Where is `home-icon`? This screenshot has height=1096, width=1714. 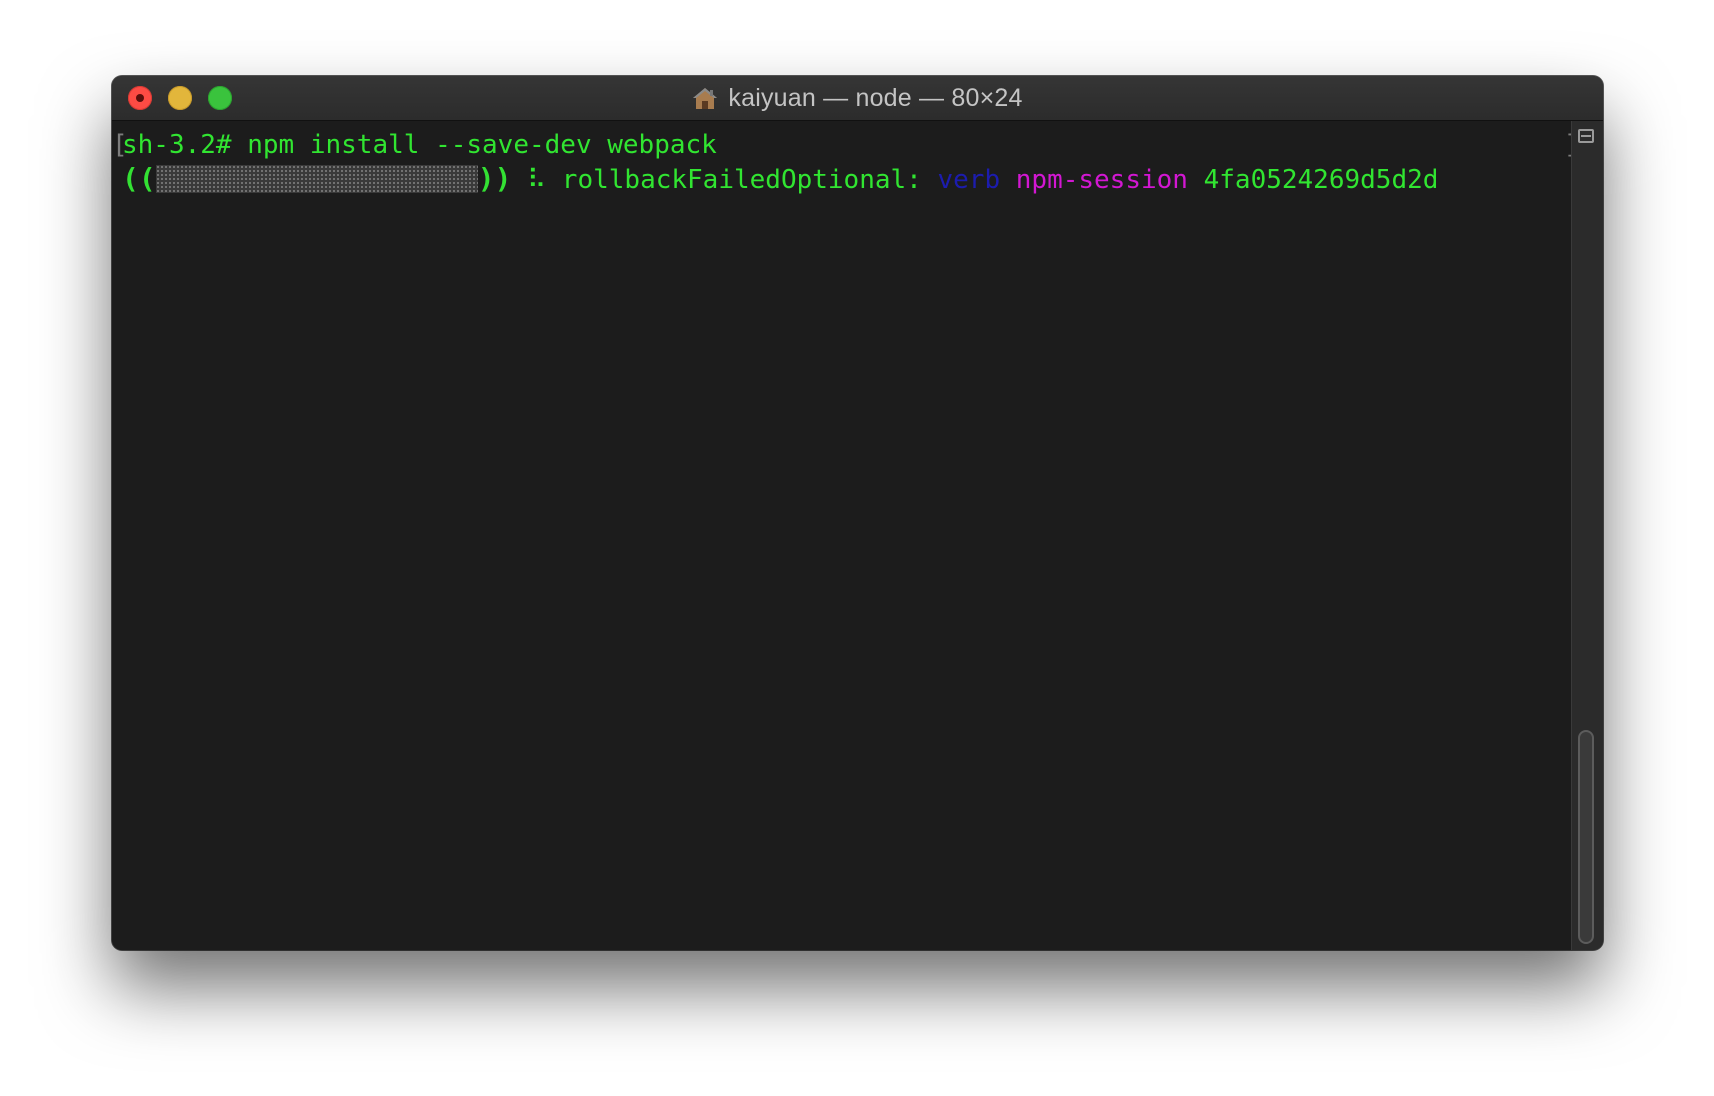
home-icon is located at coordinates (705, 98).